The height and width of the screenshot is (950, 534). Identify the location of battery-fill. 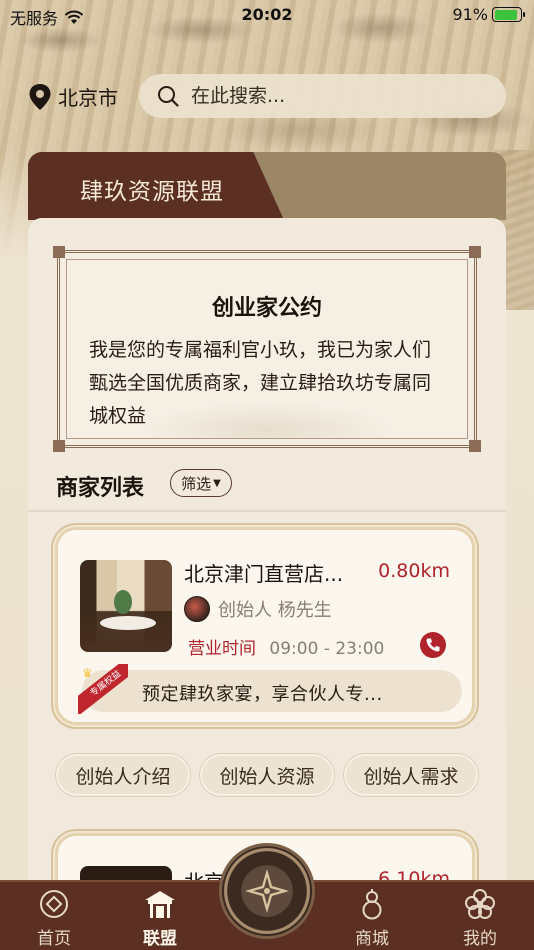
(506, 14).